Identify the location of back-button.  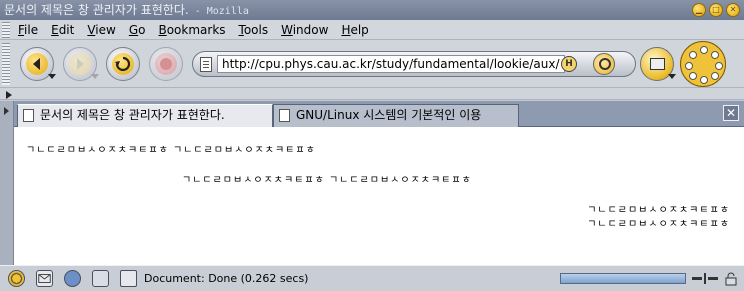
(38, 64).